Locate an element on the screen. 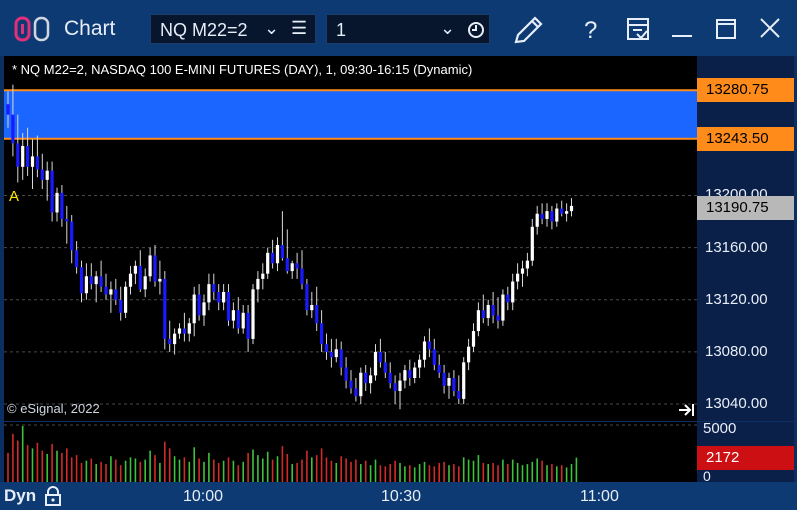 This screenshot has width=797, height=510. copyright-text: © eSignal, 2022 is located at coordinates (53, 408).